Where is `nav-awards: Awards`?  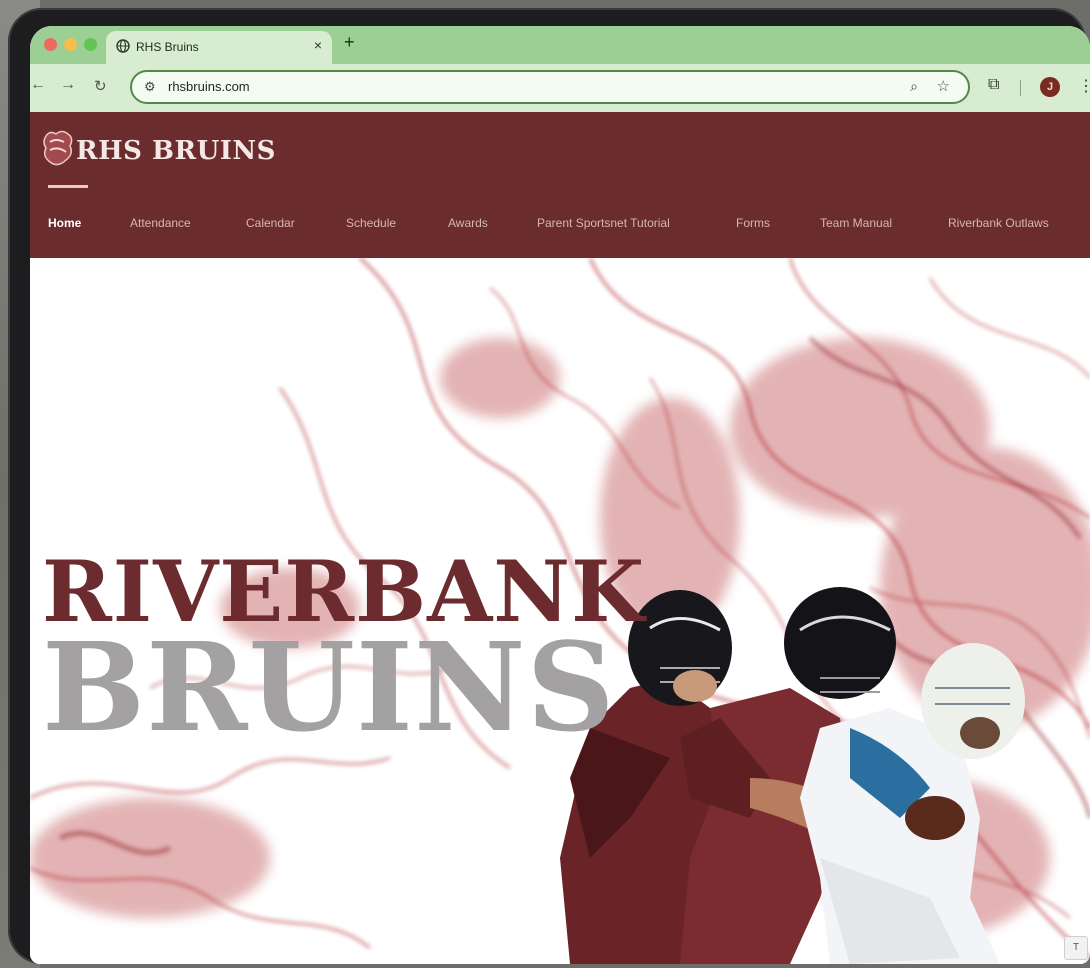
nav-awards: Awards is located at coordinates (468, 223).